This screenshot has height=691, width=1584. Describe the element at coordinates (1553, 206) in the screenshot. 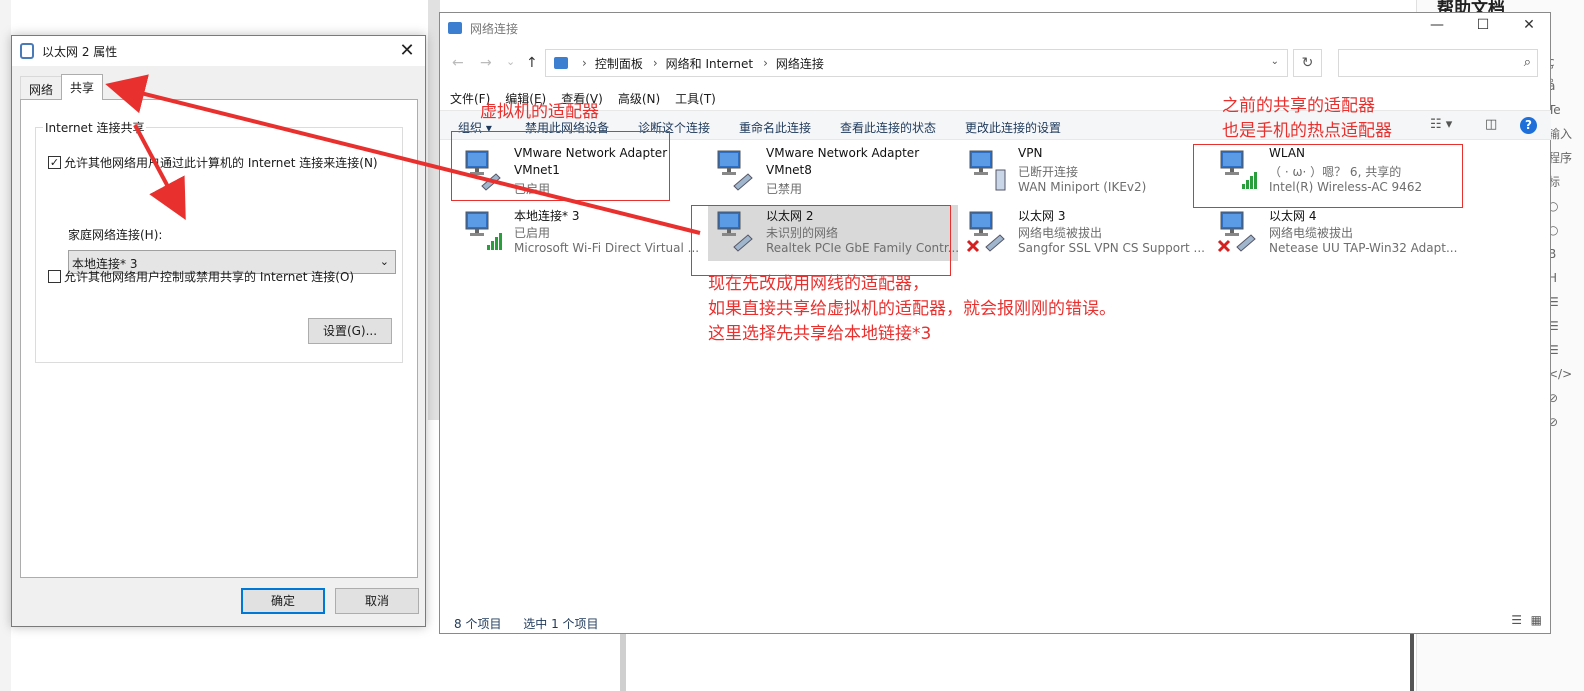

I see `background-side-glyph: ○` at that location.